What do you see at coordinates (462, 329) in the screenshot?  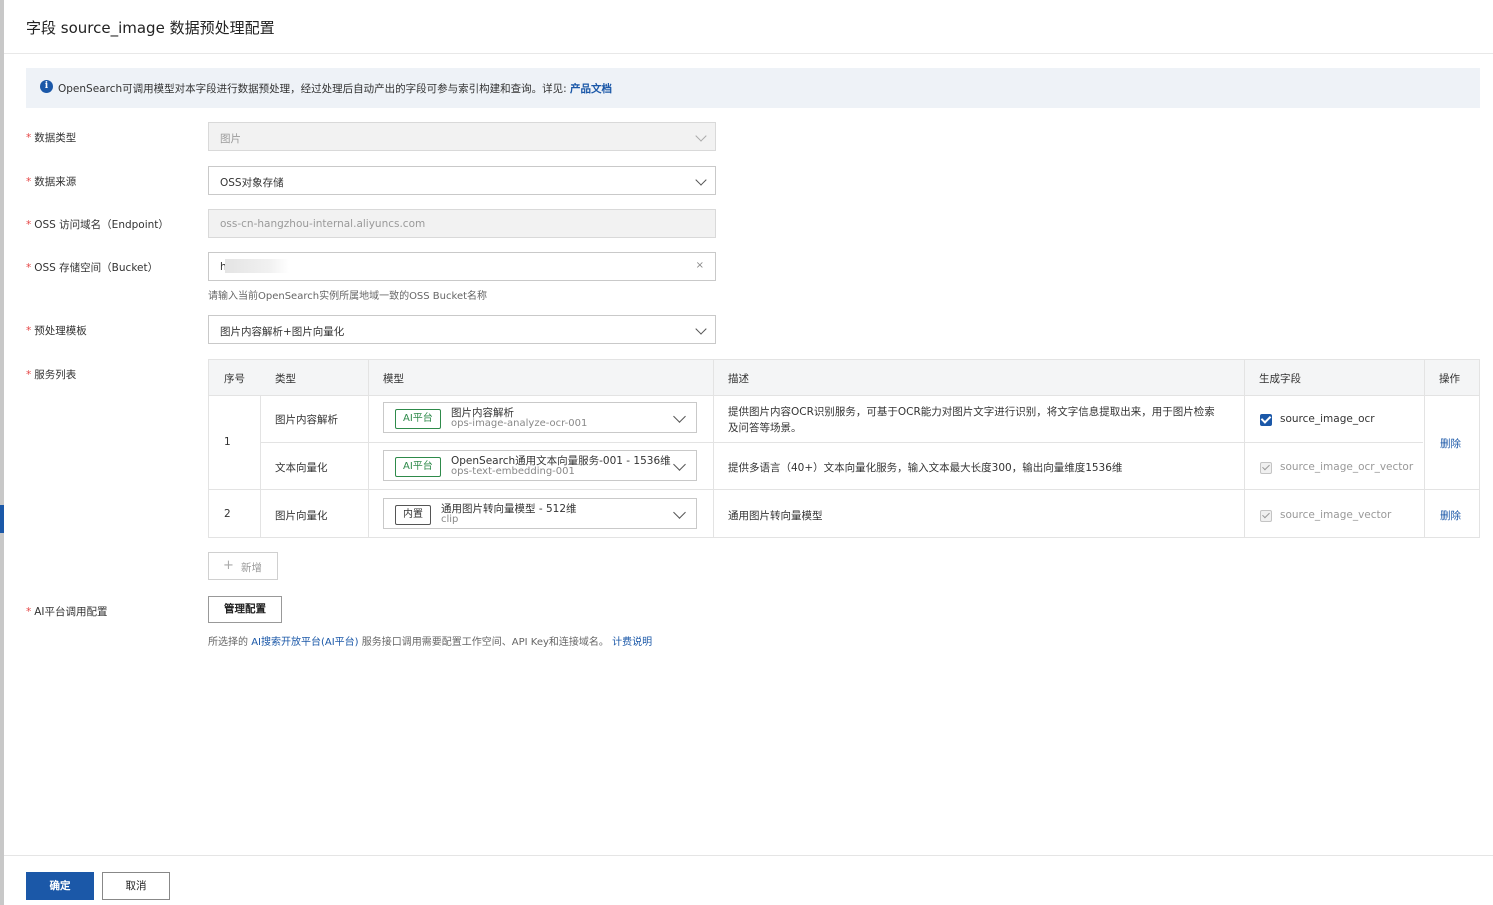 I see `template-select: 图片内容解析+图片向量化` at bounding box center [462, 329].